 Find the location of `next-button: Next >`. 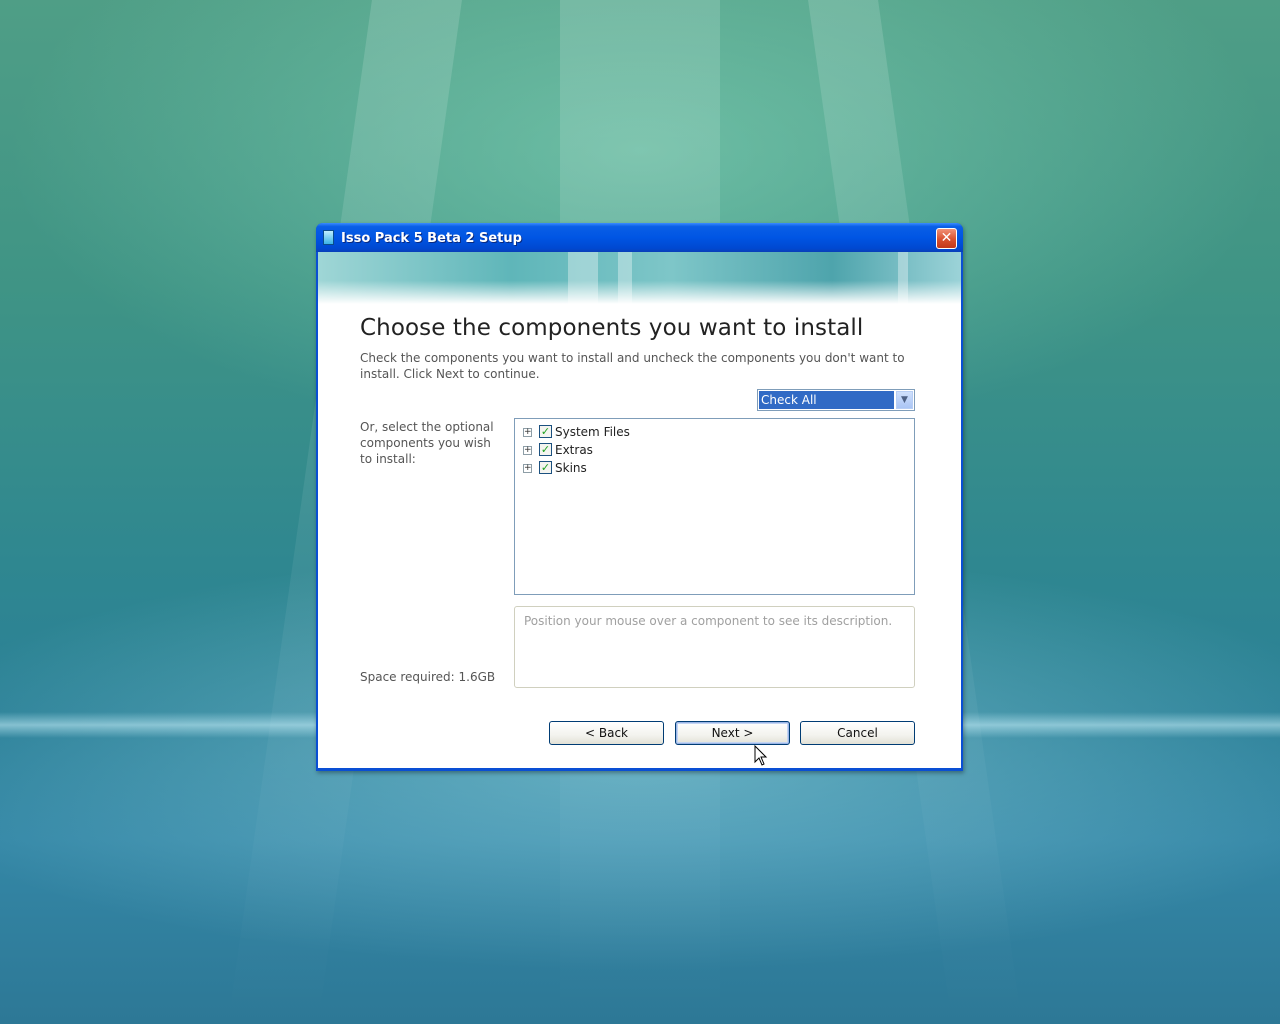

next-button: Next > is located at coordinates (732, 733).